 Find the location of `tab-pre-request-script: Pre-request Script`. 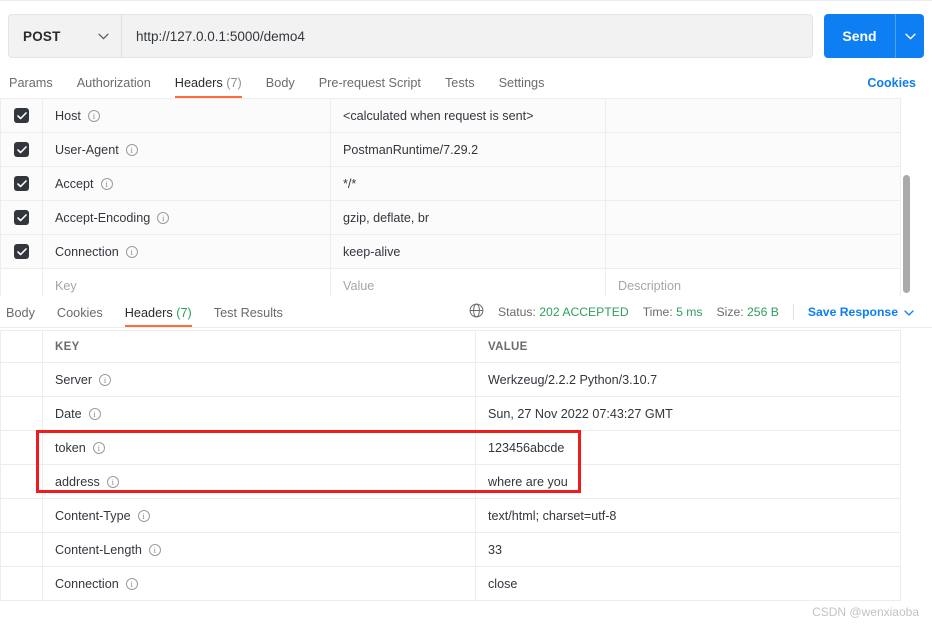

tab-pre-request-script: Pre-request Script is located at coordinates (370, 87).